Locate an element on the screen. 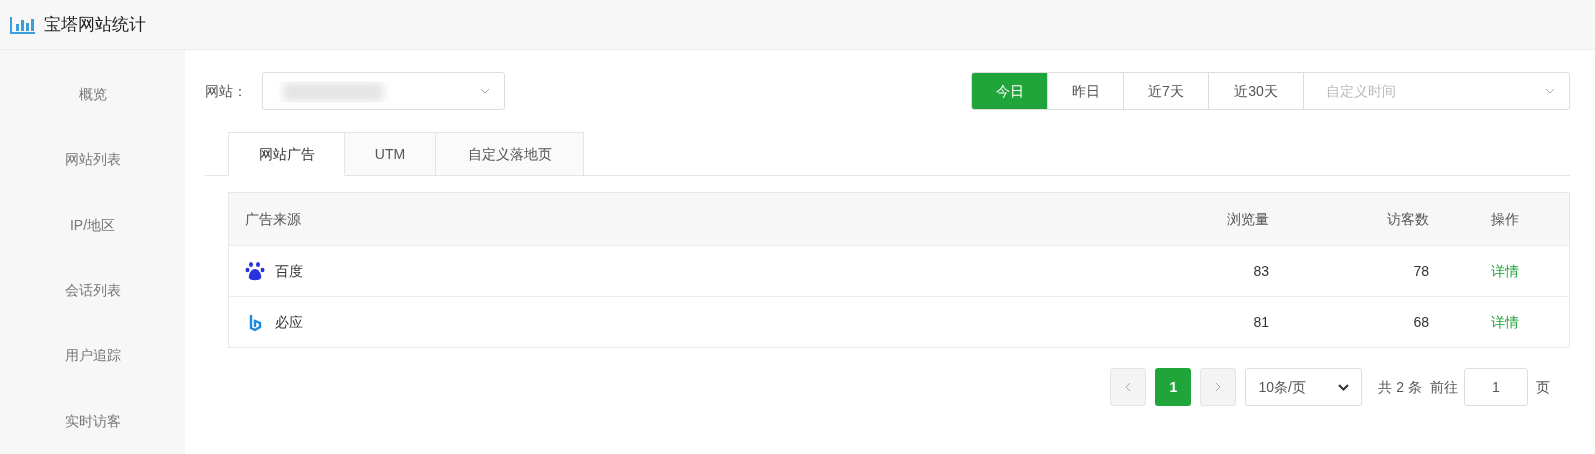  table-cell: 68 is located at coordinates (1421, 321).